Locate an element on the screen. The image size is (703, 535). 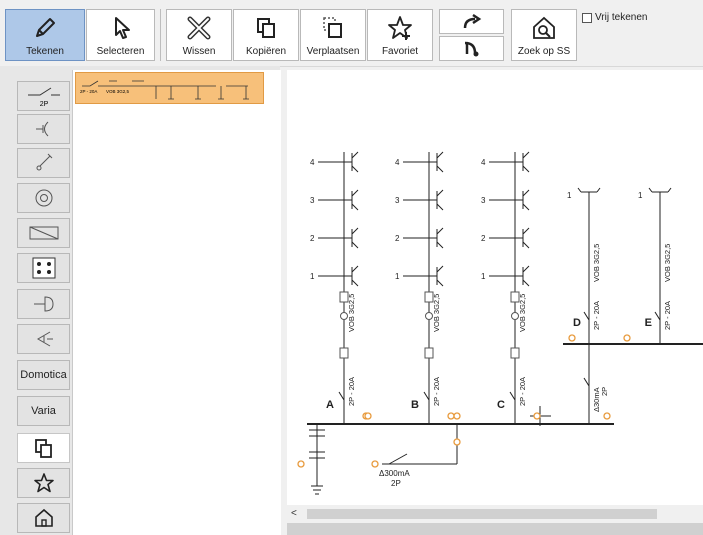
clear-button: Wissen is located at coordinates (199, 35).